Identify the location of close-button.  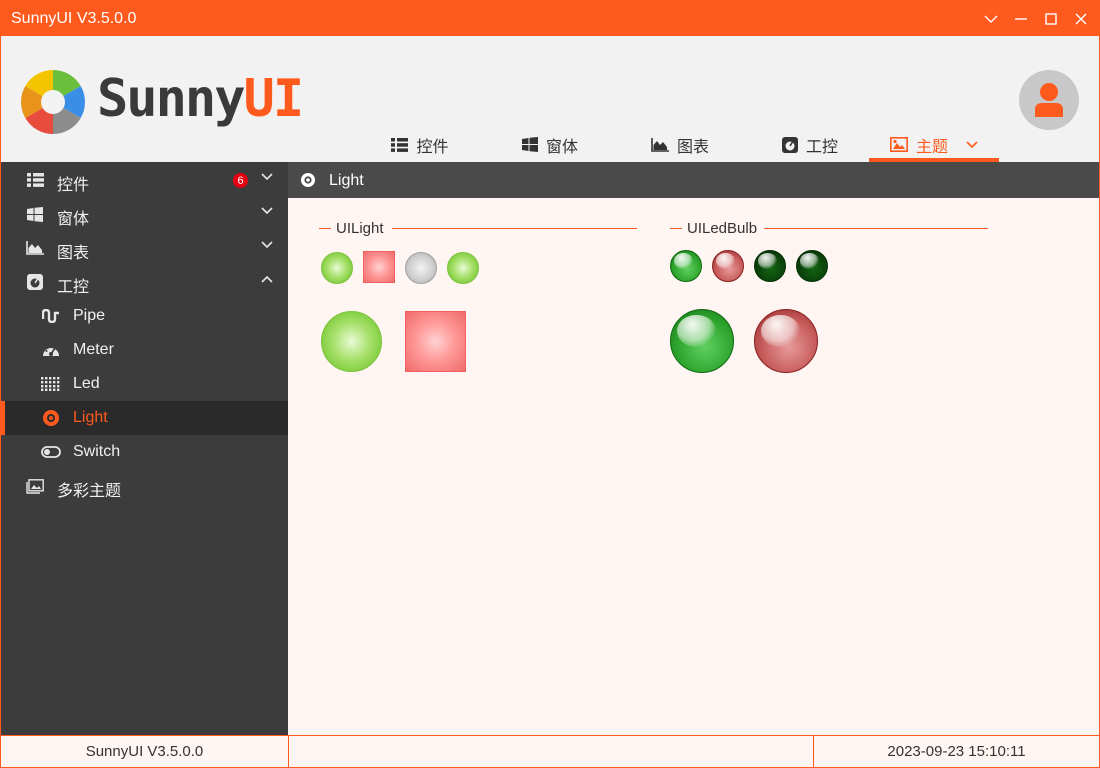
(1081, 18).